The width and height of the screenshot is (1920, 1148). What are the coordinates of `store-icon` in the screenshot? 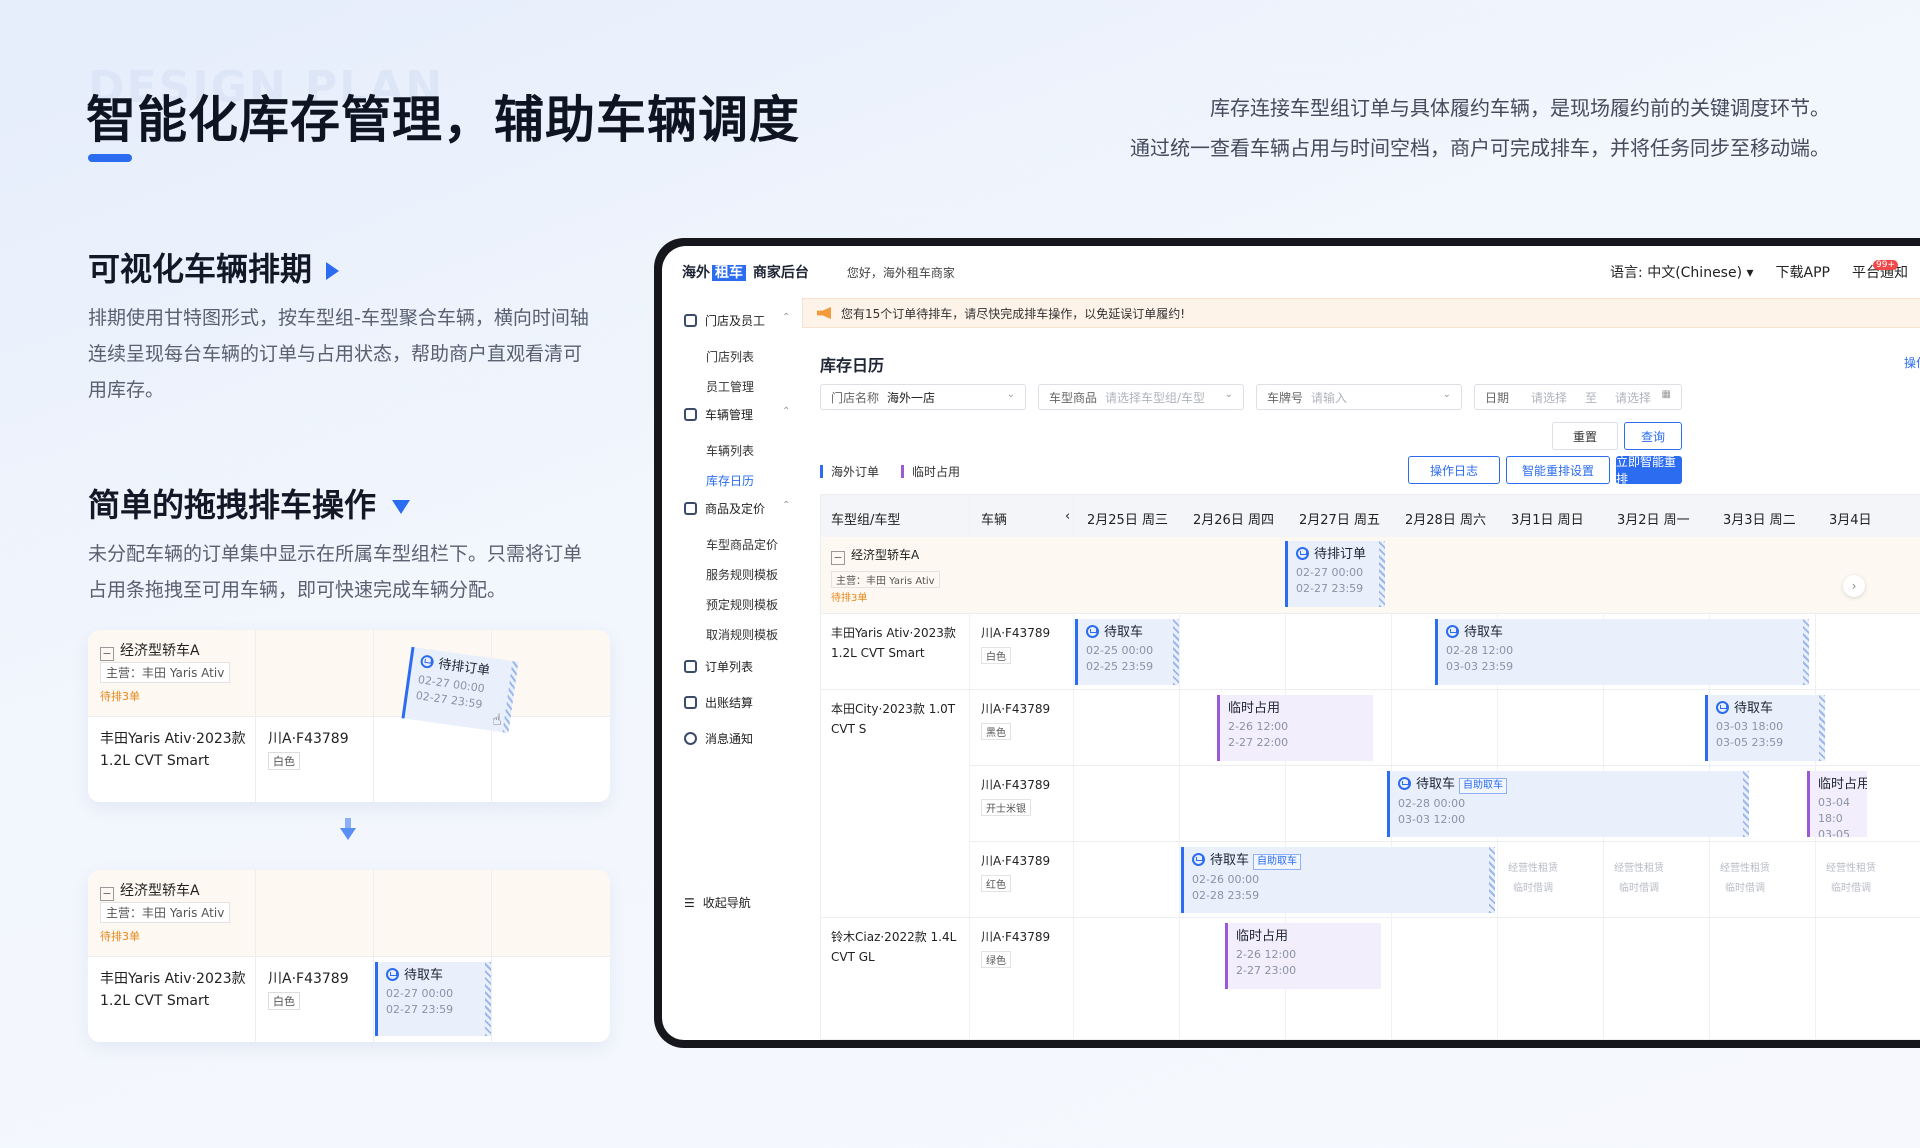 It's located at (690, 320).